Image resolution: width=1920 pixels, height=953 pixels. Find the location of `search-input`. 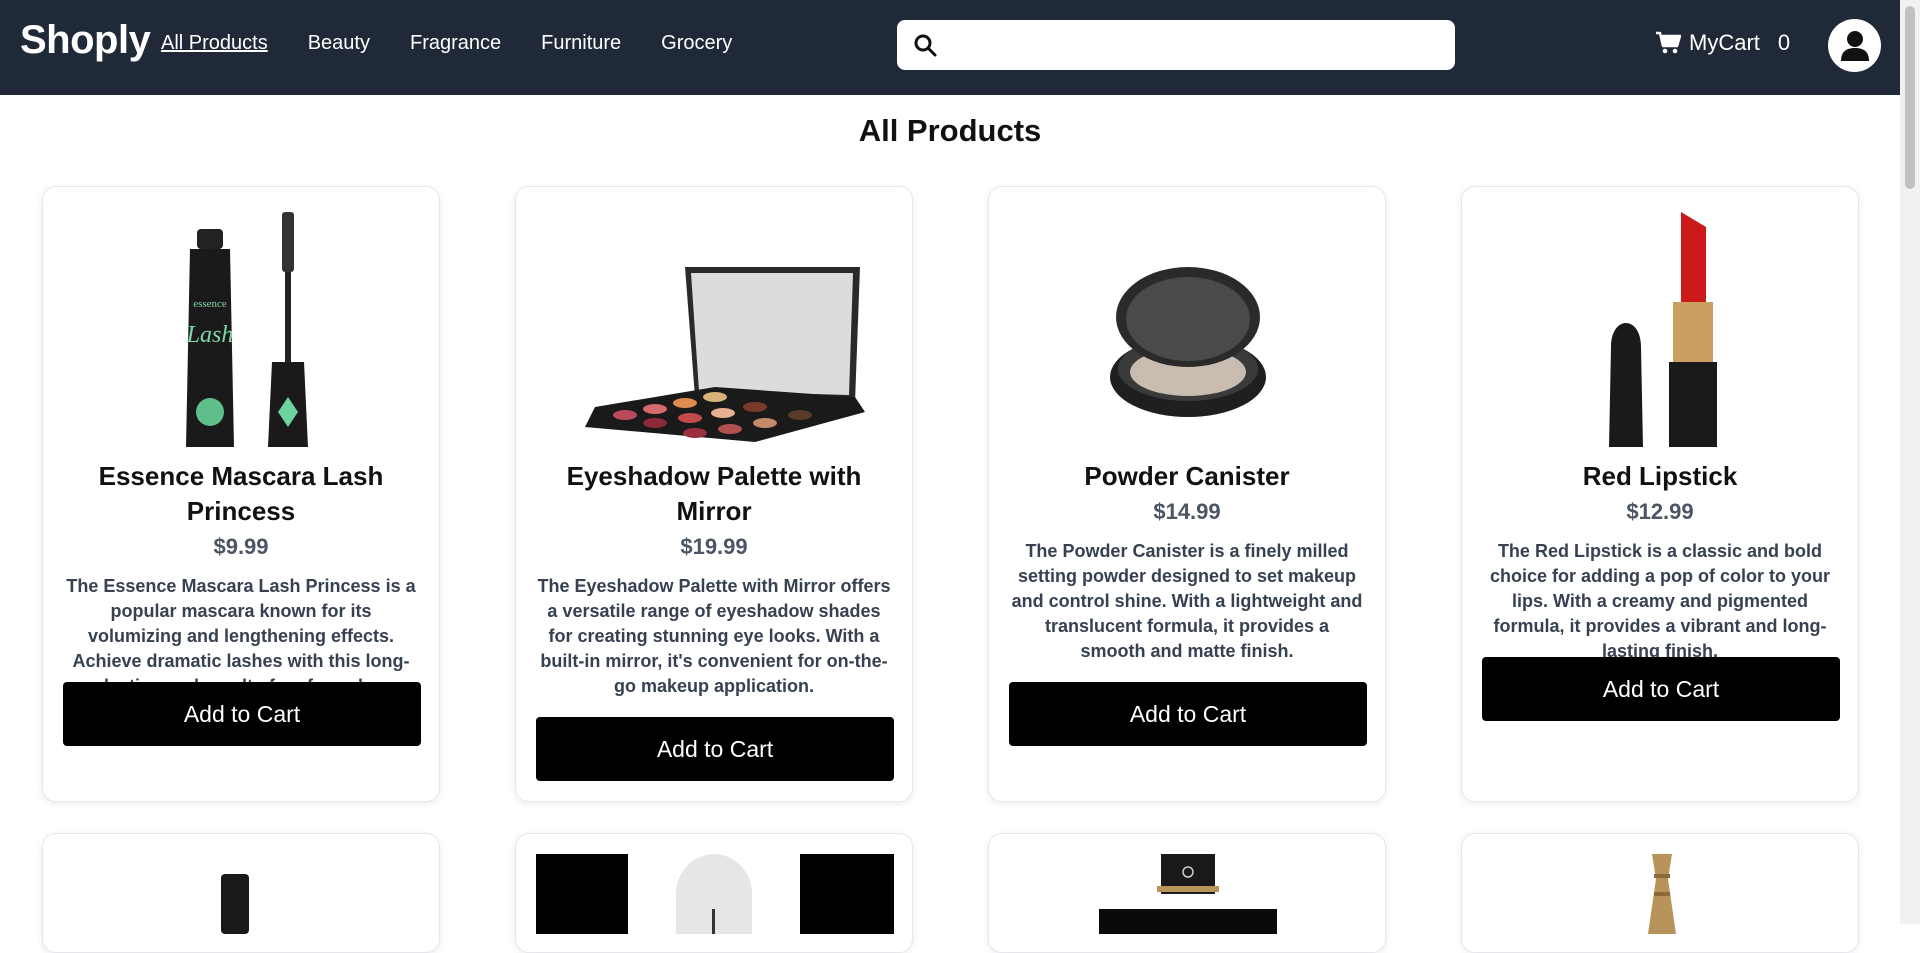

search-input is located at coordinates (1196, 45).